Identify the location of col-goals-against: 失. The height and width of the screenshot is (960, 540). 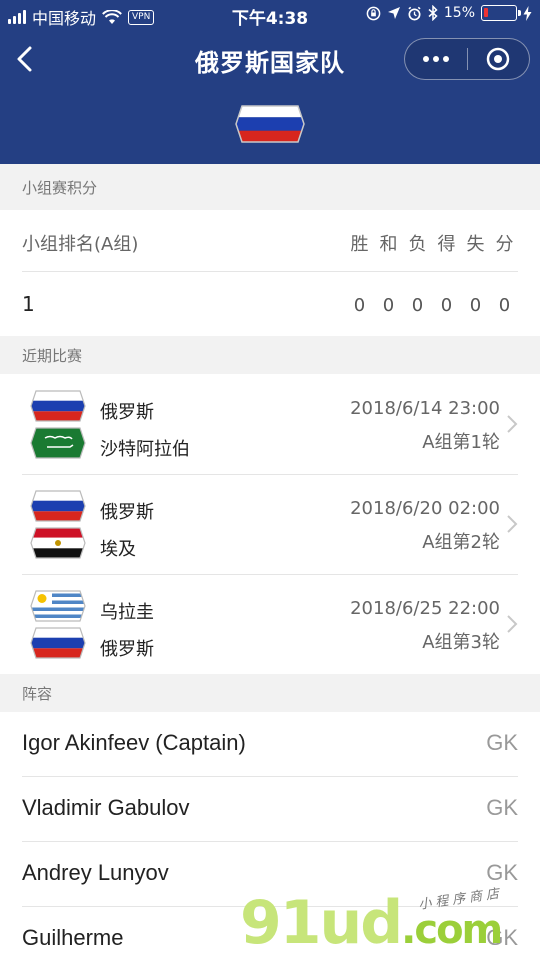
(475, 244).